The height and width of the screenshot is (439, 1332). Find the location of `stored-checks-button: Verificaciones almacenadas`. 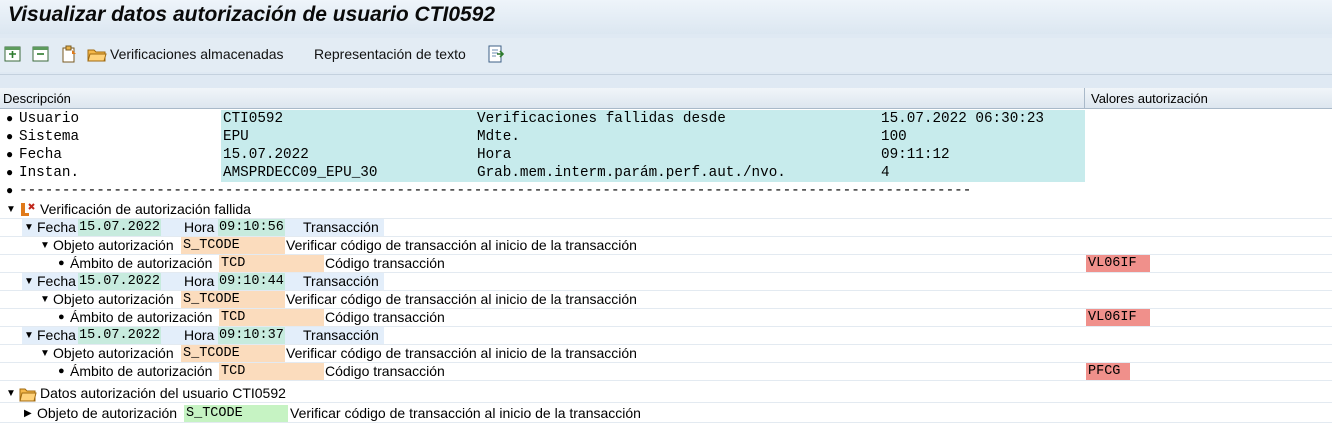

stored-checks-button: Verificaciones almacenadas is located at coordinates (197, 54).